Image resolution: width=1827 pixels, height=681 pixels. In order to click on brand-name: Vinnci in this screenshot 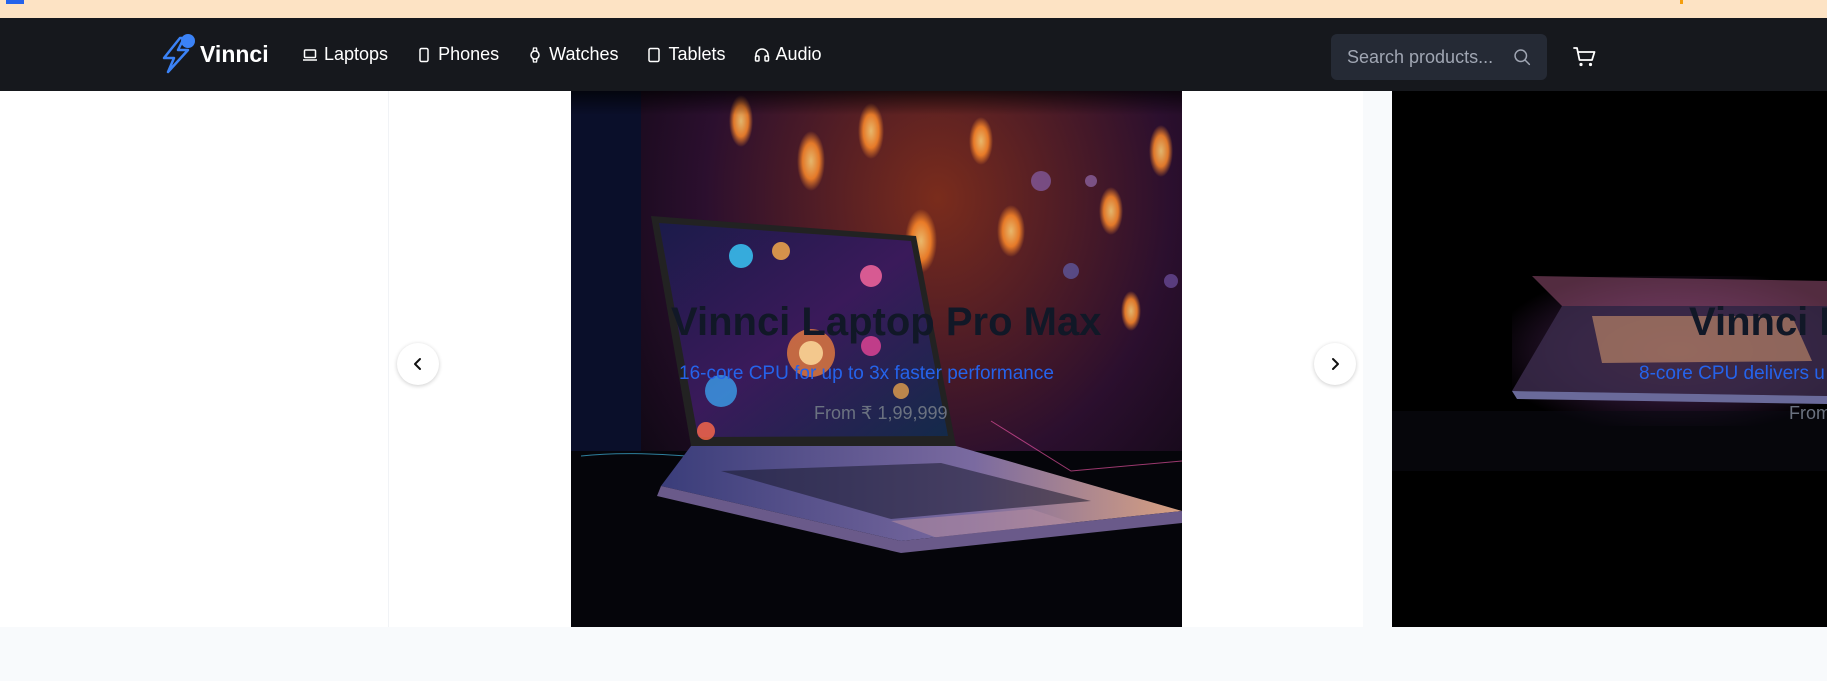, I will do `click(234, 53)`.